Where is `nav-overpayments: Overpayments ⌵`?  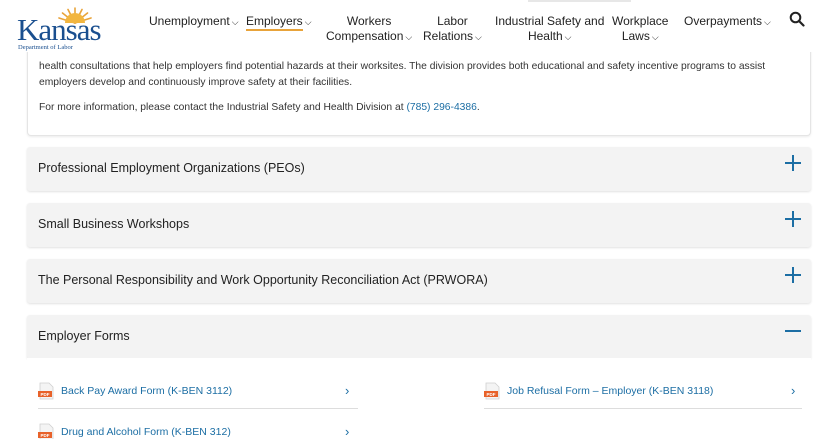 nav-overpayments: Overpayments ⌵ is located at coordinates (727, 22).